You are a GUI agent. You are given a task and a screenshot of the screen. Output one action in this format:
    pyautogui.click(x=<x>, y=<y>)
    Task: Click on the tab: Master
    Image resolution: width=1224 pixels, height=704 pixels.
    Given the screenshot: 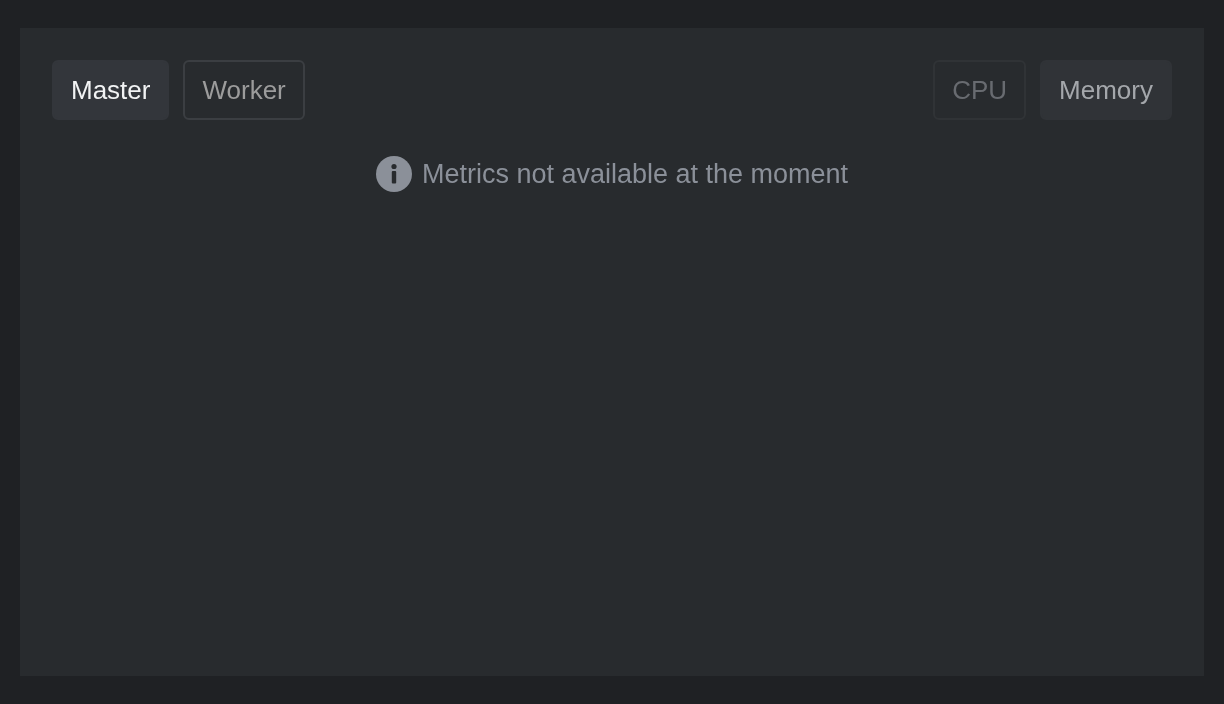 What is the action you would take?
    pyautogui.click(x=111, y=90)
    